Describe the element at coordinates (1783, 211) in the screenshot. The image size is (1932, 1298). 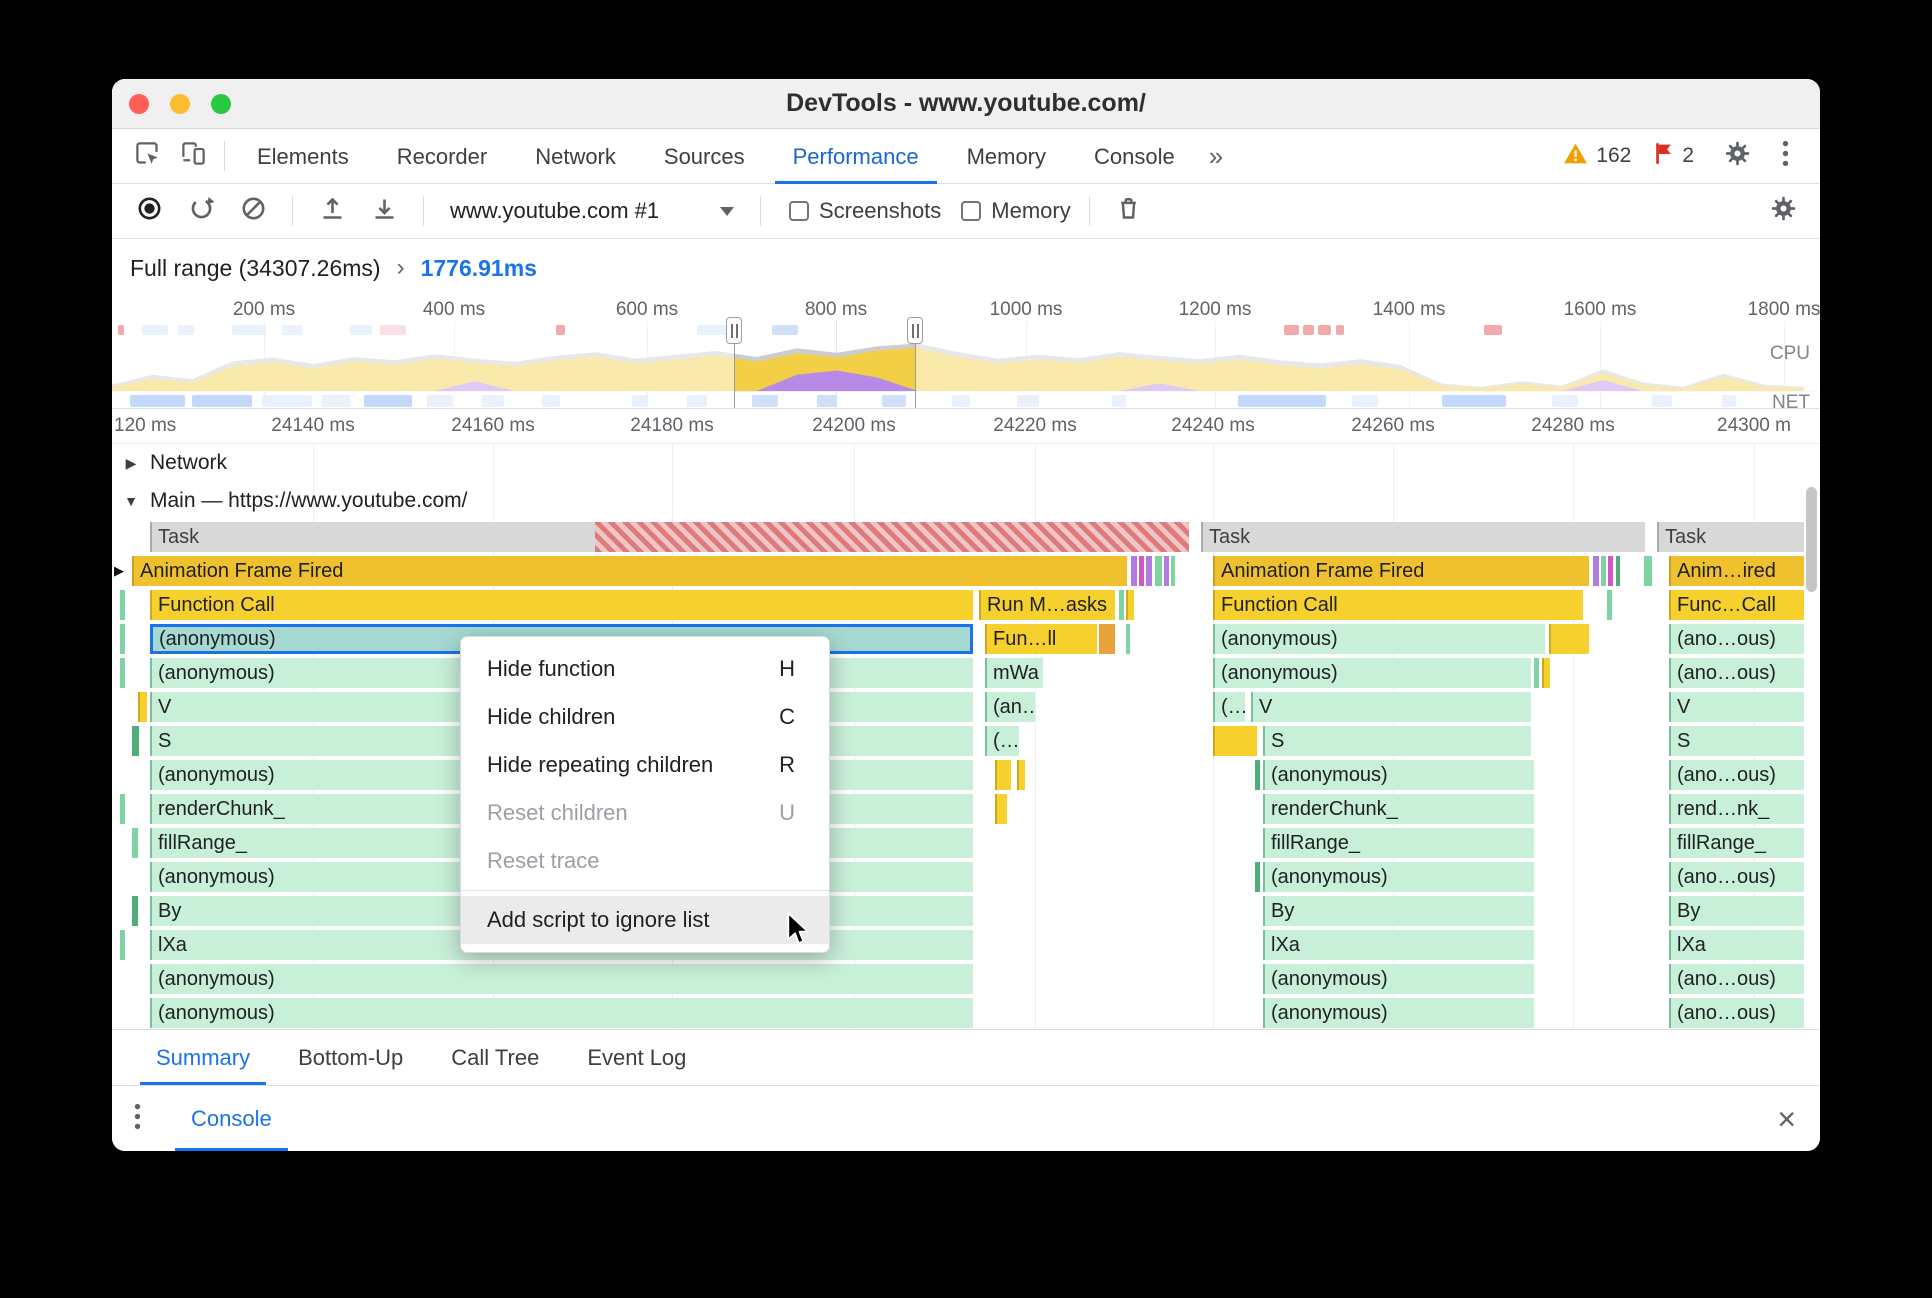
I see `capture-settings-button` at that location.